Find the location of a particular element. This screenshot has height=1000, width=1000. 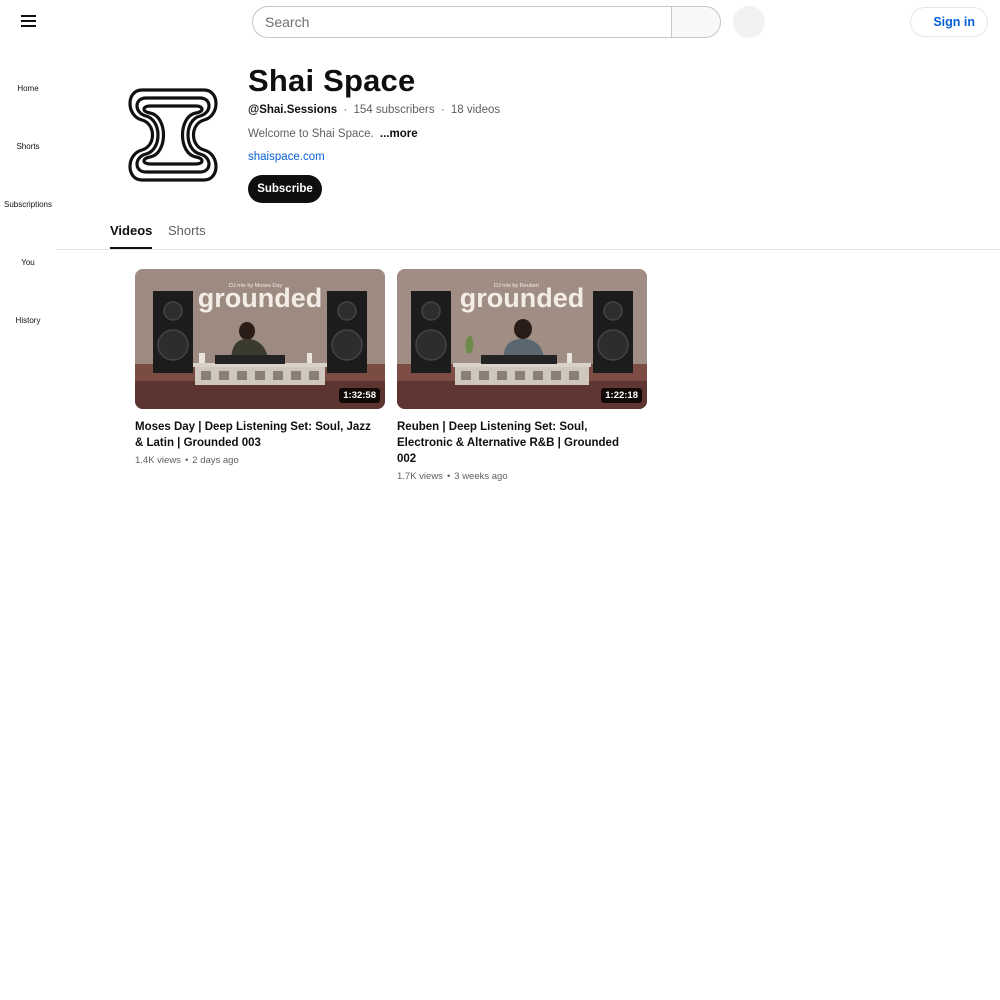

sidebar-item-label: You is located at coordinates (28, 262).